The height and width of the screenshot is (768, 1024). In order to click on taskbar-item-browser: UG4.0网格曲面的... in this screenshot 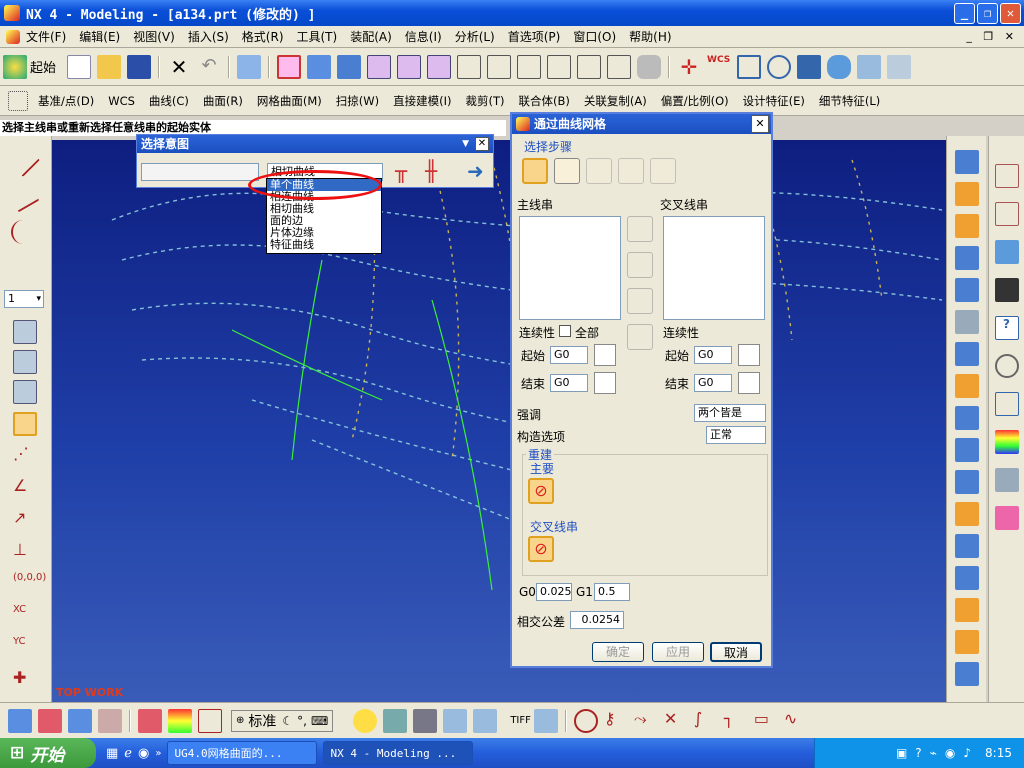, I will do `click(242, 753)`.